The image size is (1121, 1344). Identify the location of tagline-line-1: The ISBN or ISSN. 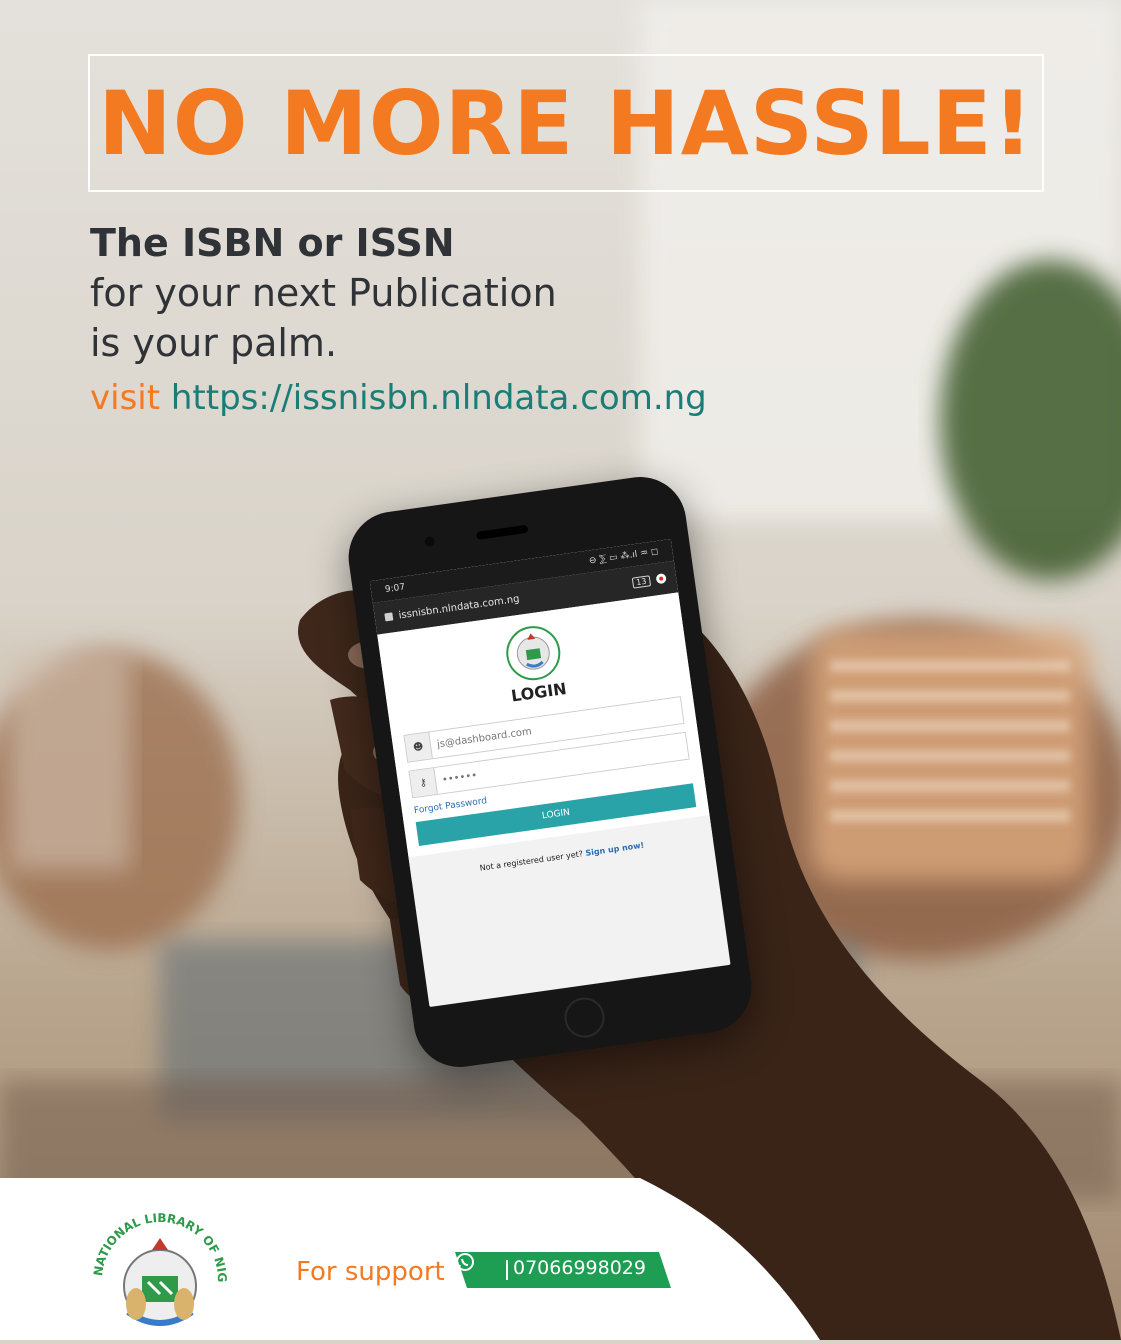
(272, 243).